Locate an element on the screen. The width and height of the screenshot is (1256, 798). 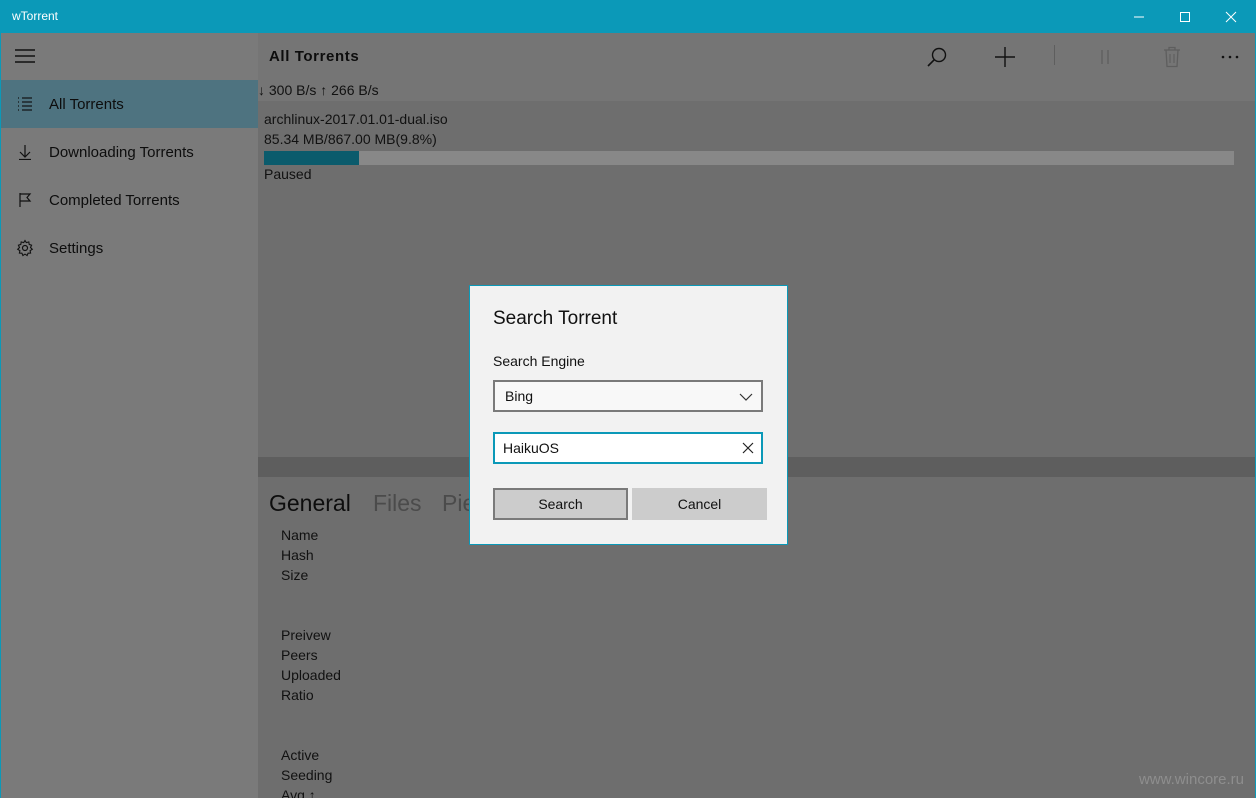
minimize-button is located at coordinates (1139, 16).